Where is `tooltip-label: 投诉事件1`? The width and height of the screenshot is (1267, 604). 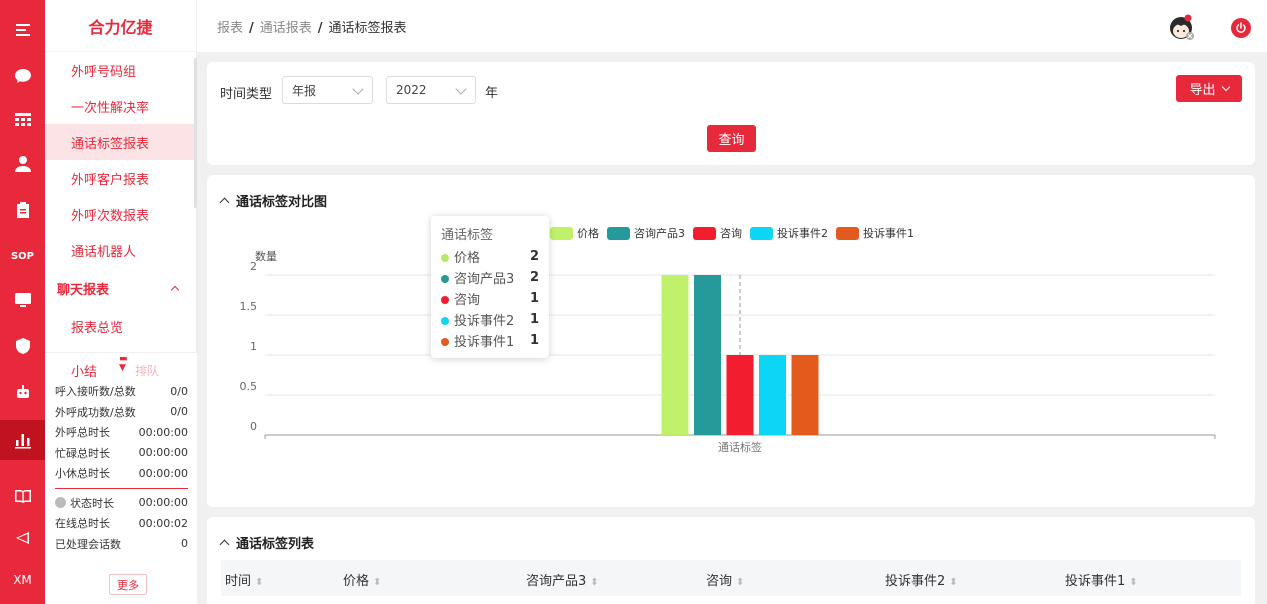
tooltip-label: 投诉事件1 is located at coordinates (484, 342).